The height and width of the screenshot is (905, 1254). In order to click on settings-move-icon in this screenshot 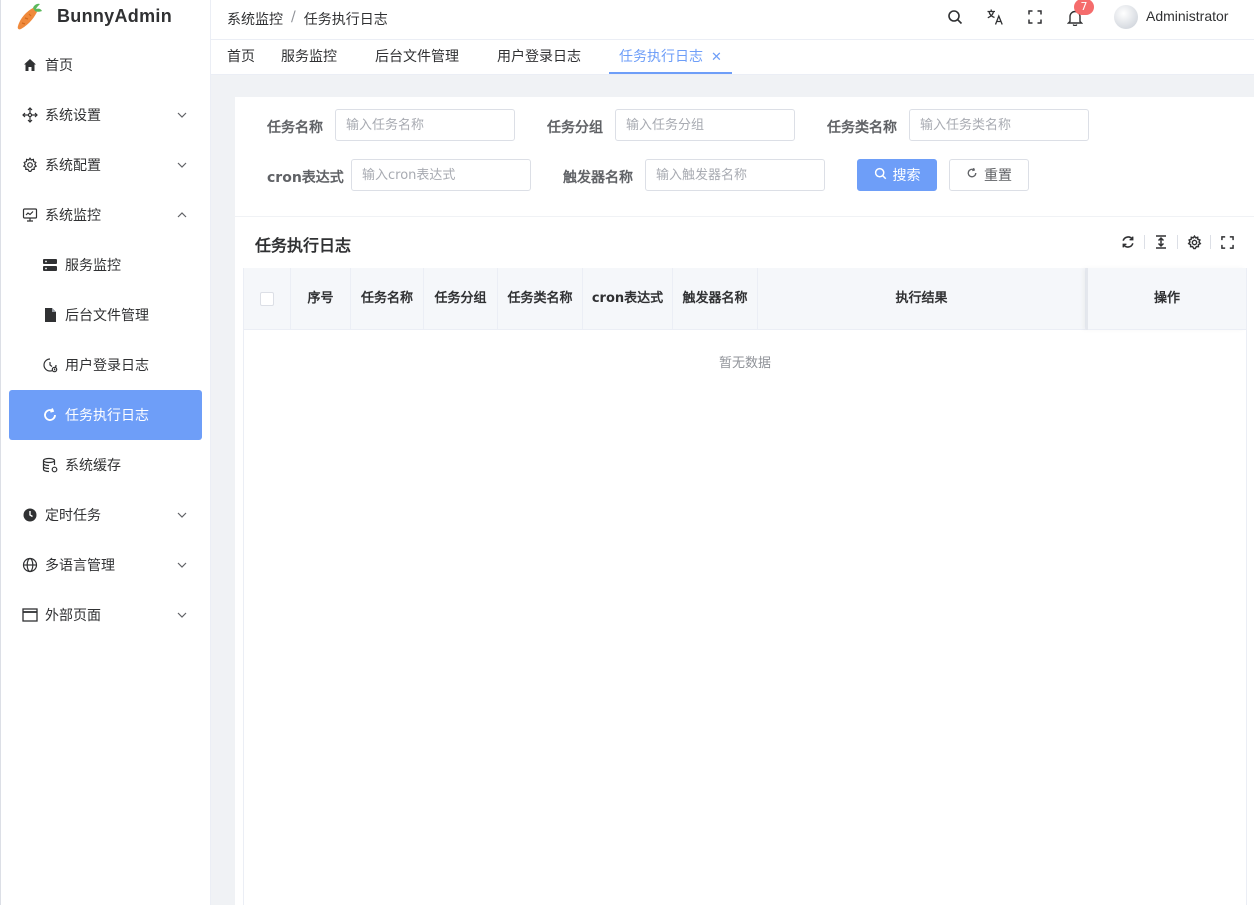, I will do `click(30, 115)`.